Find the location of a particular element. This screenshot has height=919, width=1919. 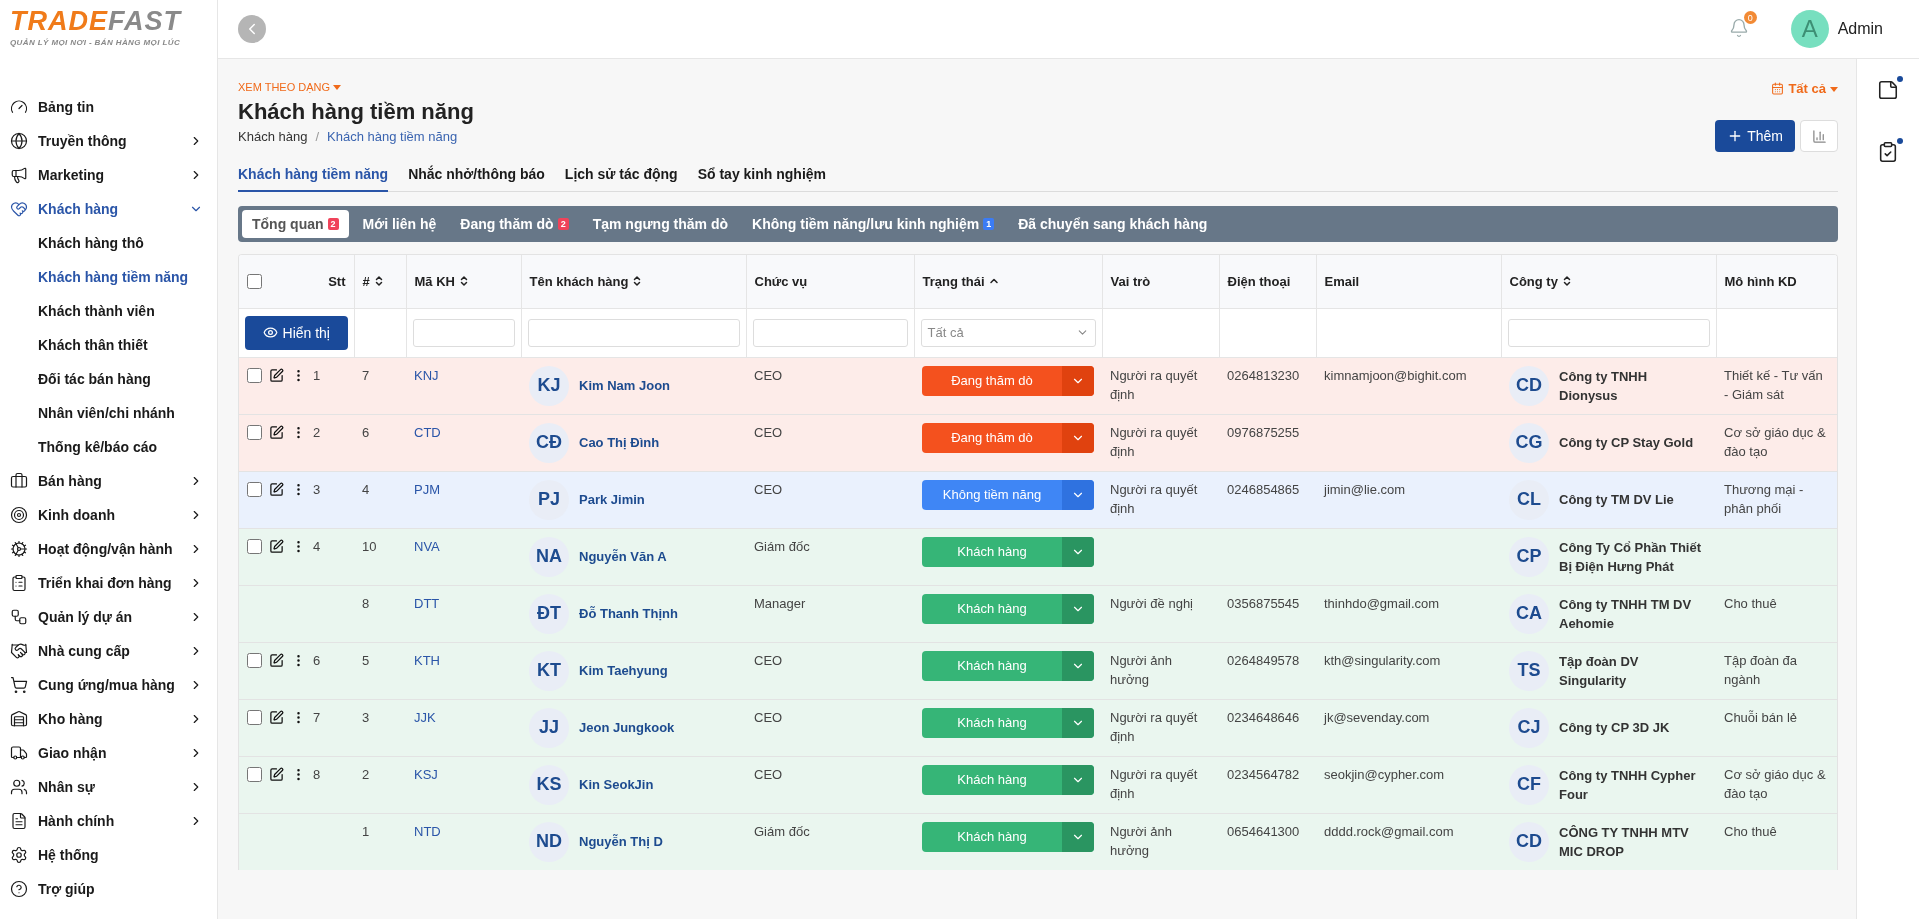

status-tab: Mới liên hệ is located at coordinates (399, 224).